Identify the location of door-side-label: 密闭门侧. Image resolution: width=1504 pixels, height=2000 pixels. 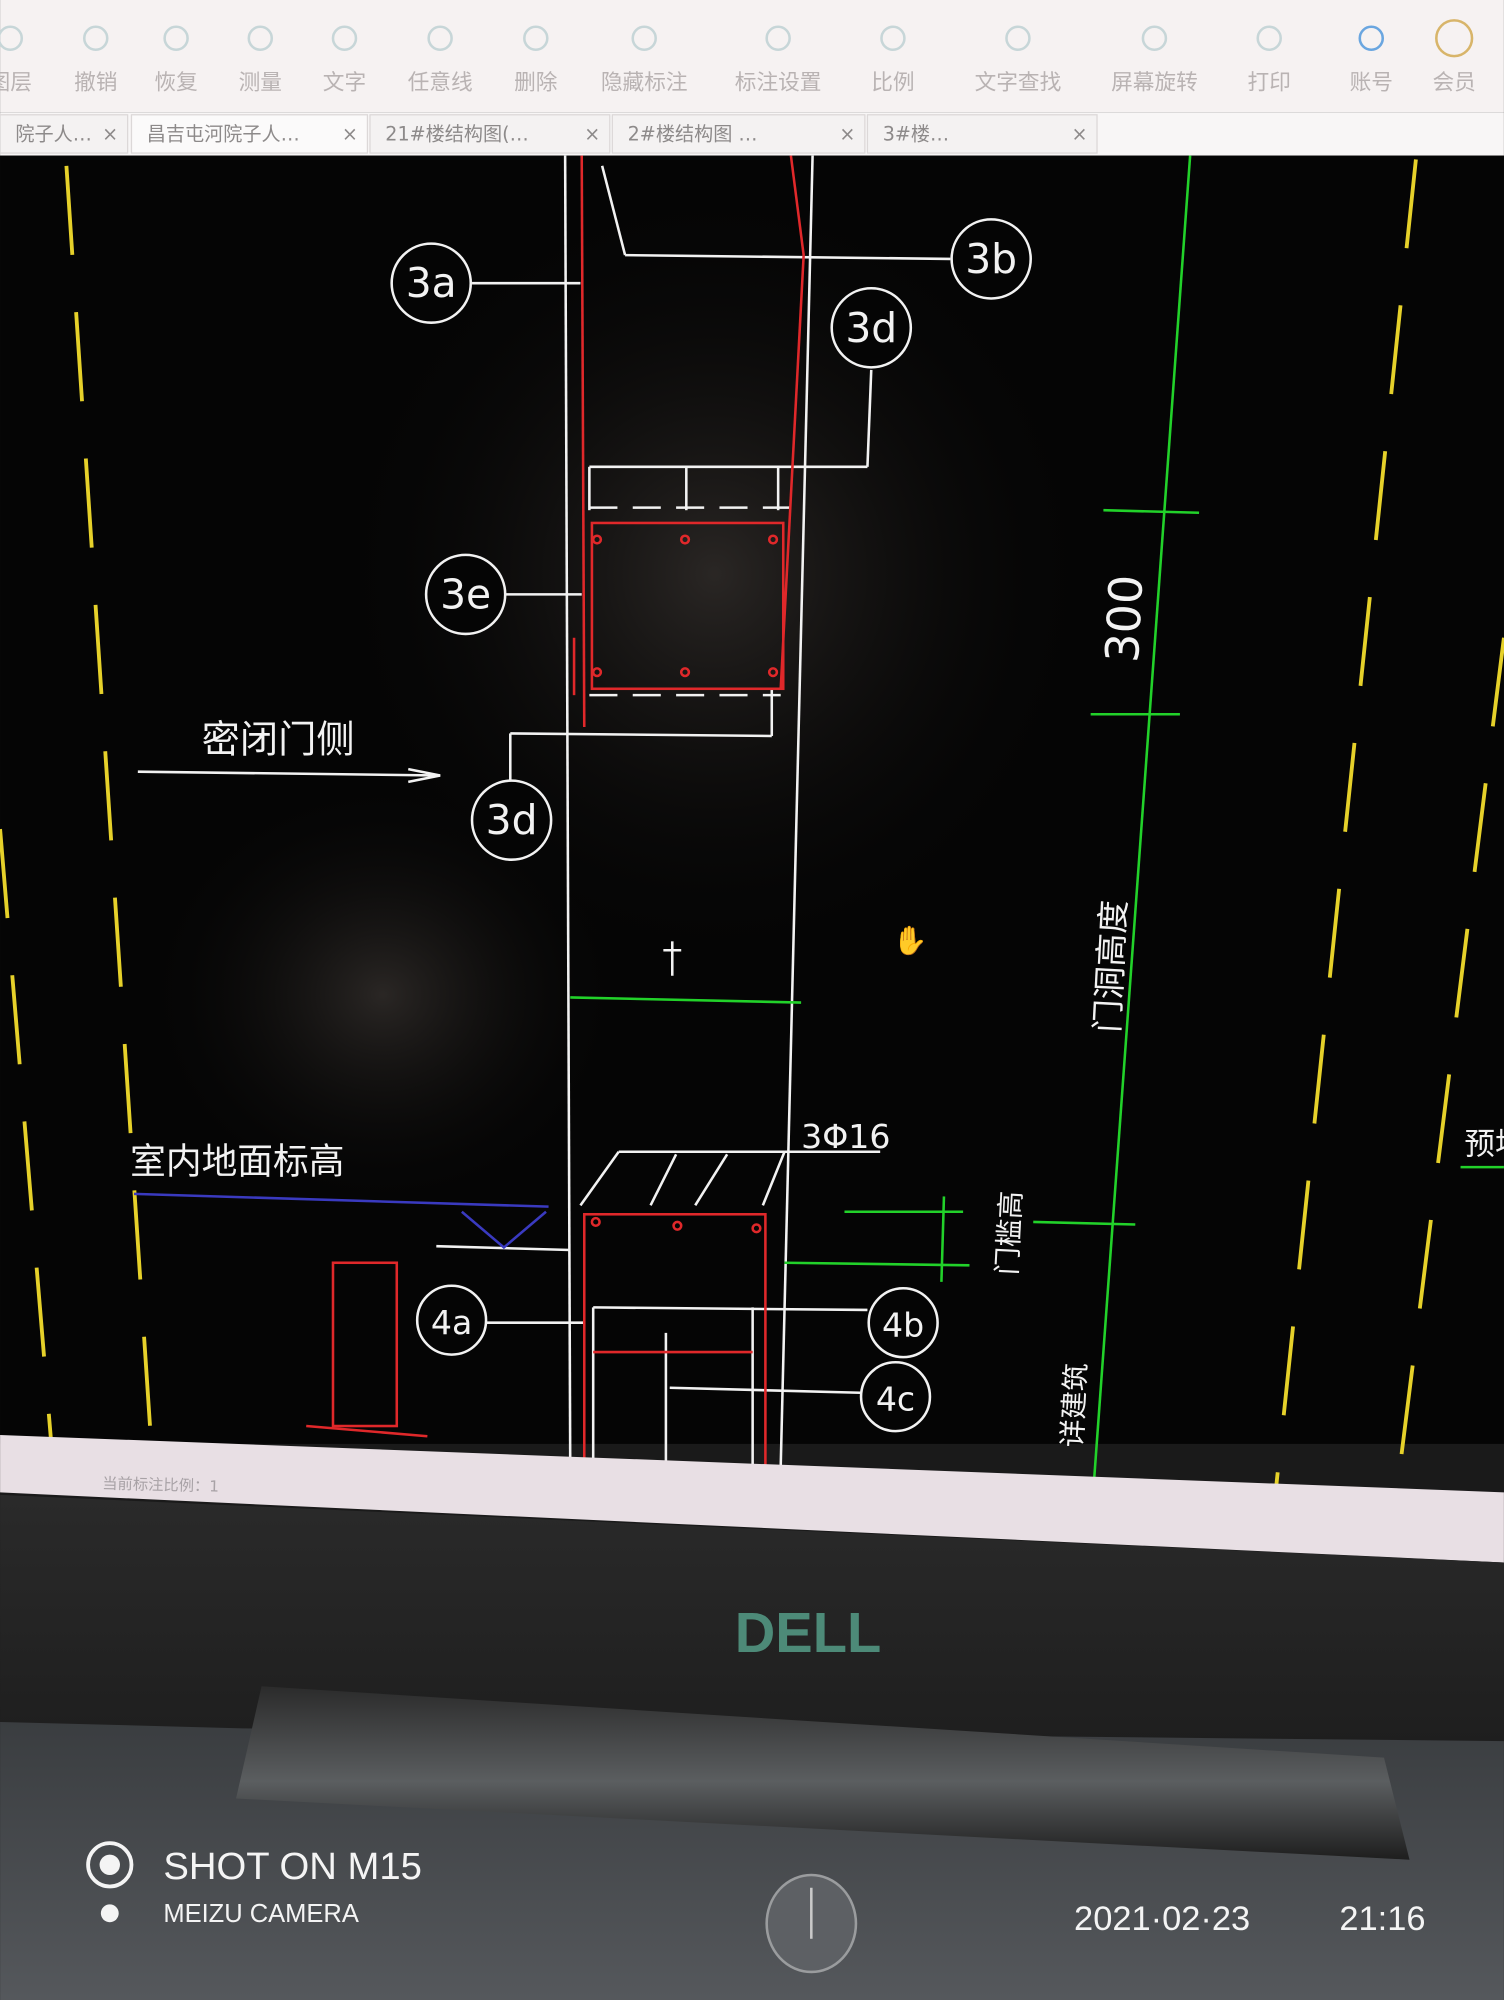
(278, 740).